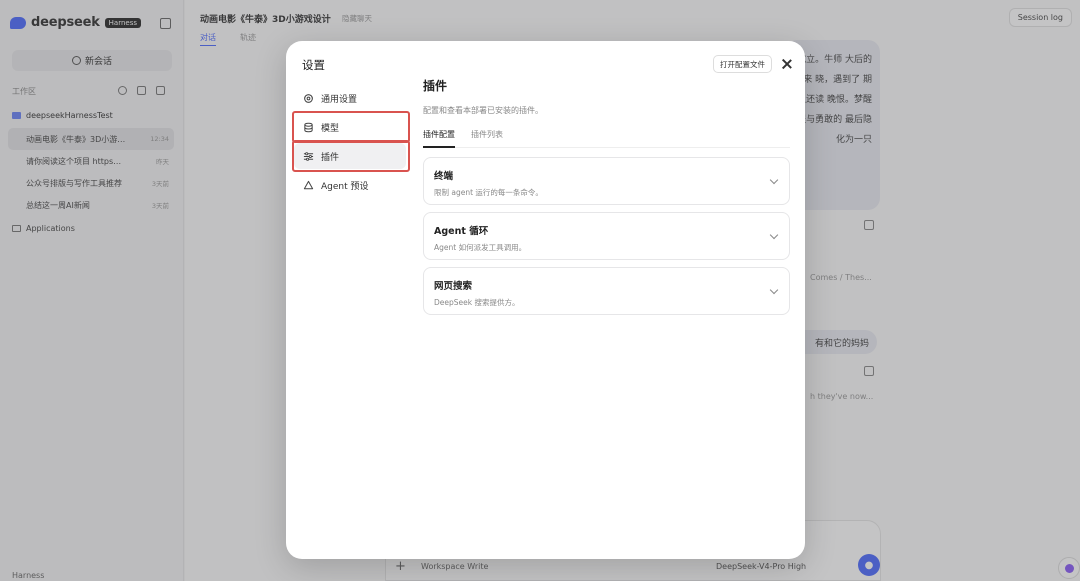  What do you see at coordinates (606, 181) in the screenshot?
I see `plugin-card-terminal: 终端 限制 agent 运行的每一条命令。` at bounding box center [606, 181].